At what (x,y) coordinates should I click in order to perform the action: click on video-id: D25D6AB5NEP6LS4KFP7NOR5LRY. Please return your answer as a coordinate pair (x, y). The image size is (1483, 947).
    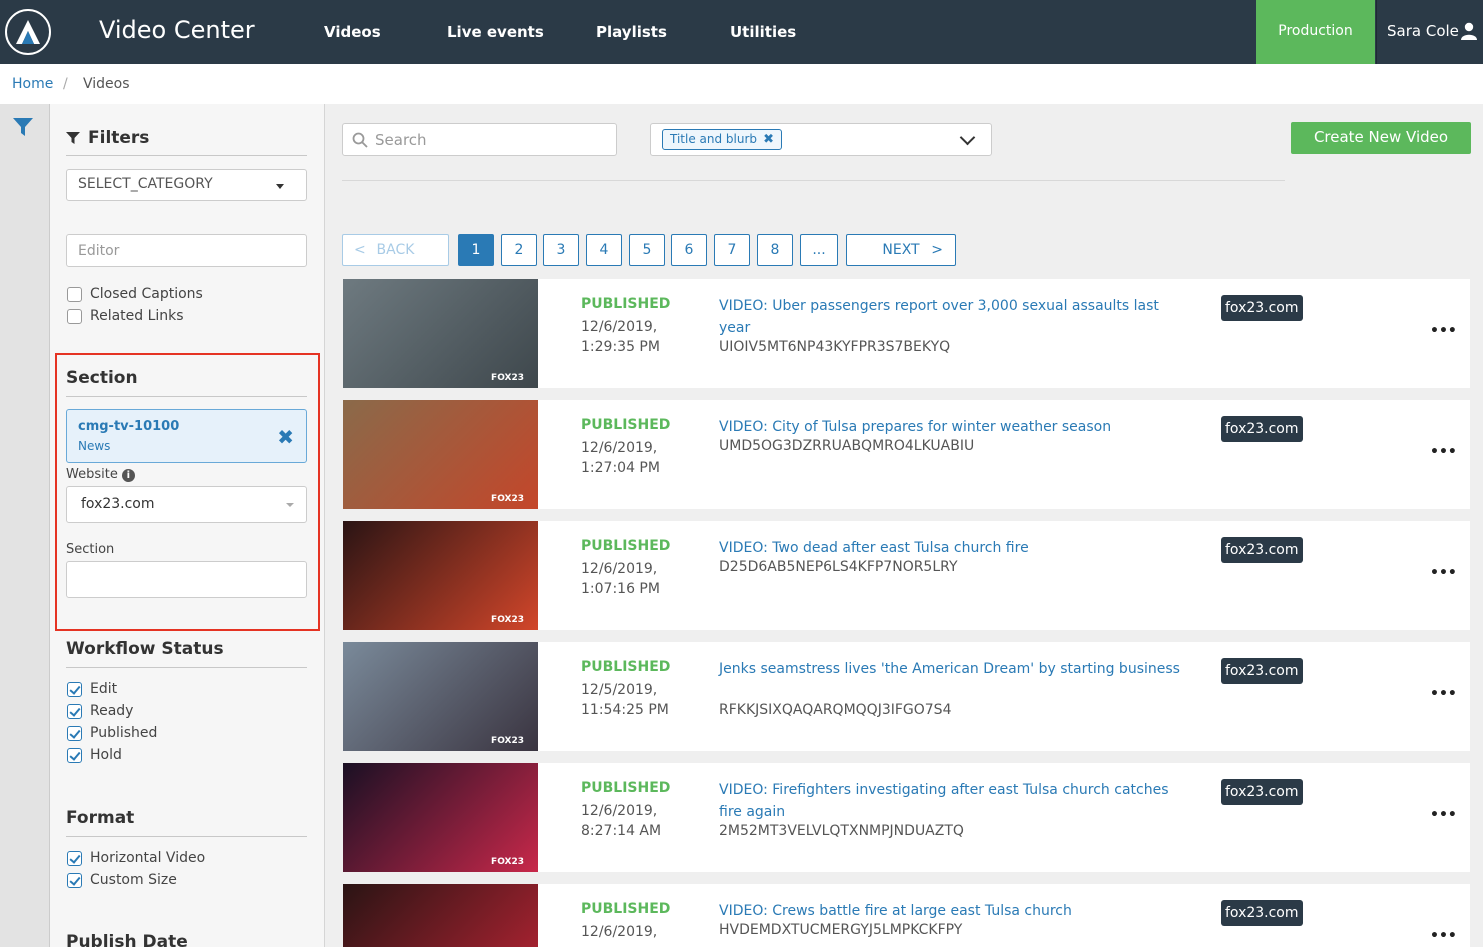
    Looking at the image, I should click on (838, 567).